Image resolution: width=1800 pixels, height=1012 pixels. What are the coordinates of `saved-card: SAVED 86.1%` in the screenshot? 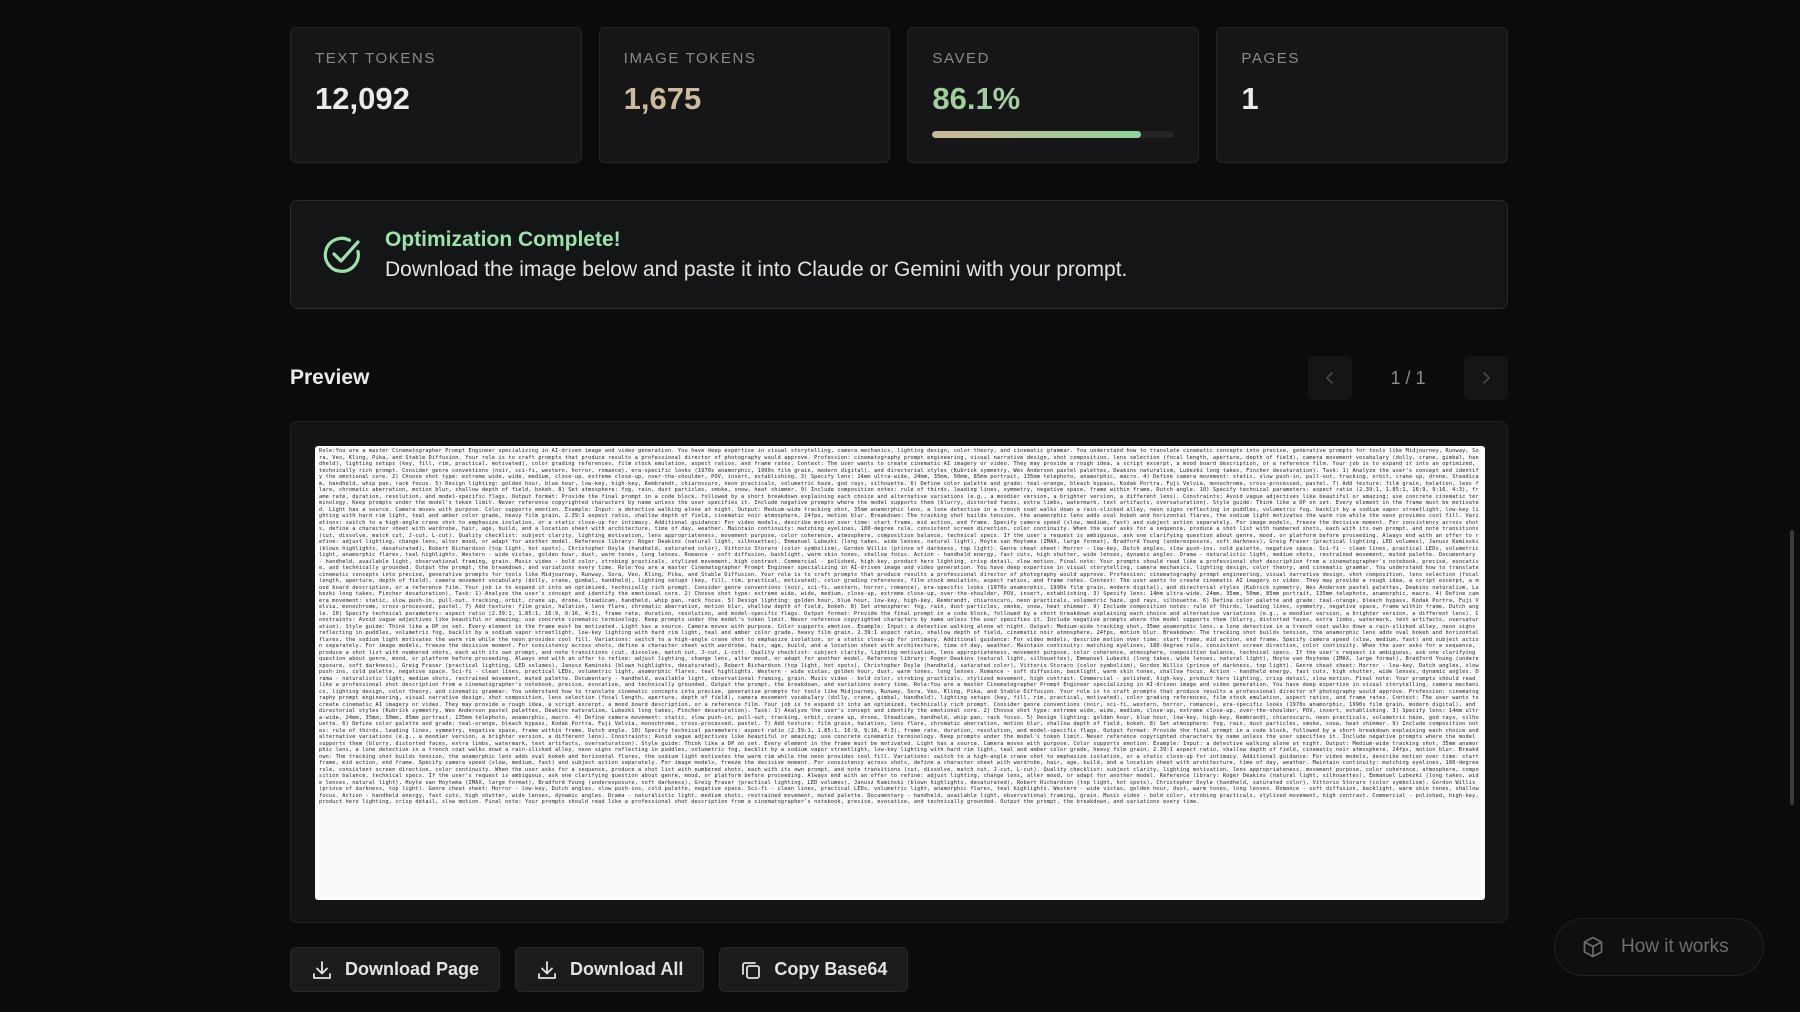 It's located at (1053, 95).